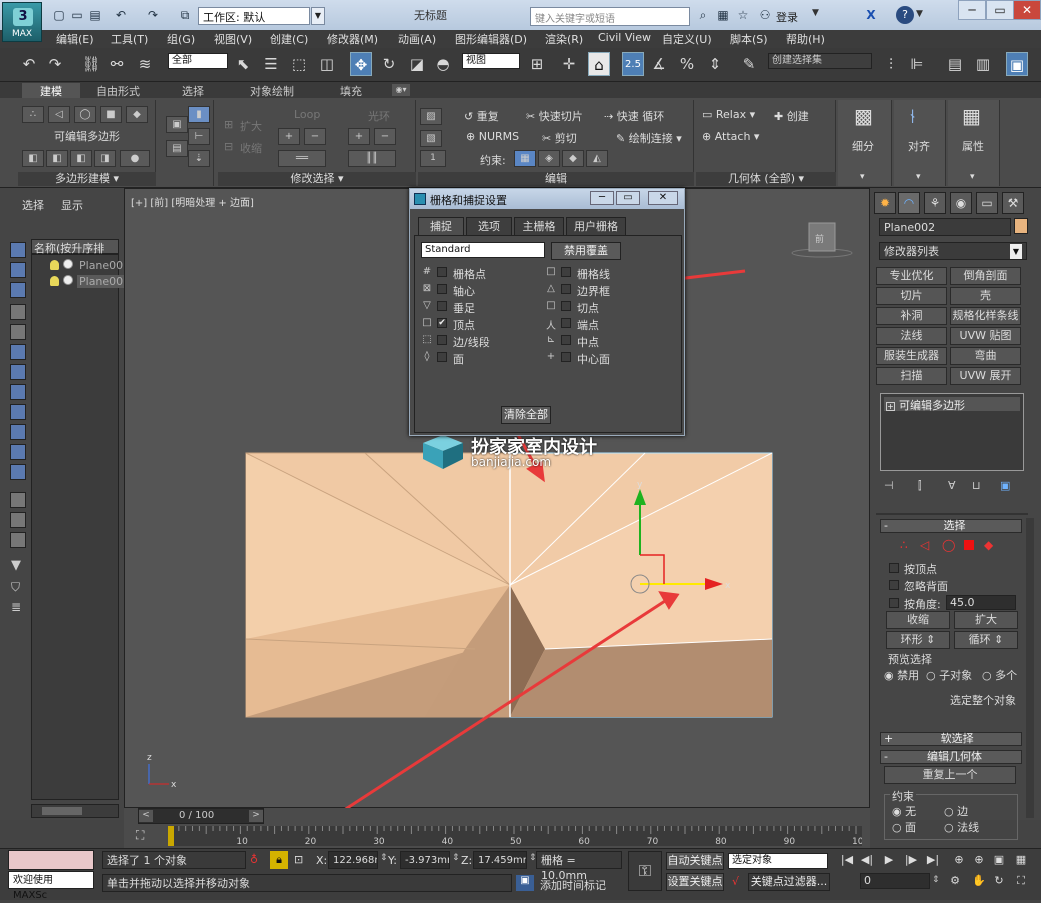  Describe the element at coordinates (254, 859) in the screenshot. I see `isolate-icon: ♁` at that location.